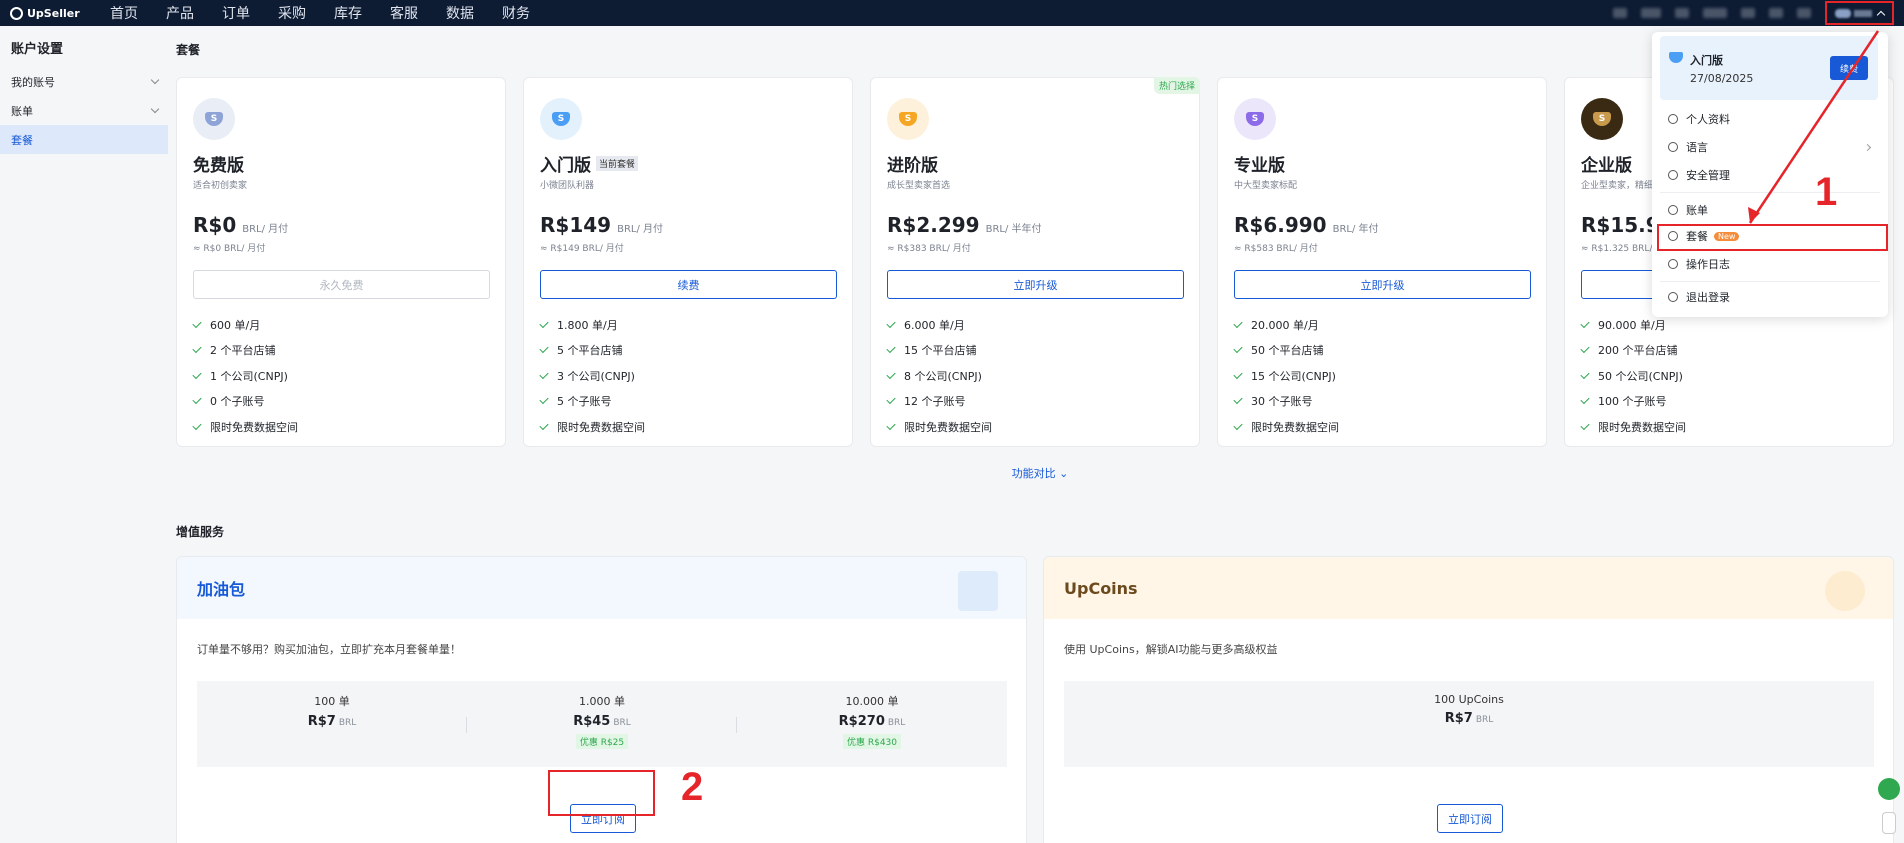 This screenshot has width=1904, height=843. Describe the element at coordinates (601, 793) in the screenshot. I see `annotation-highlight-subscribe` at that location.